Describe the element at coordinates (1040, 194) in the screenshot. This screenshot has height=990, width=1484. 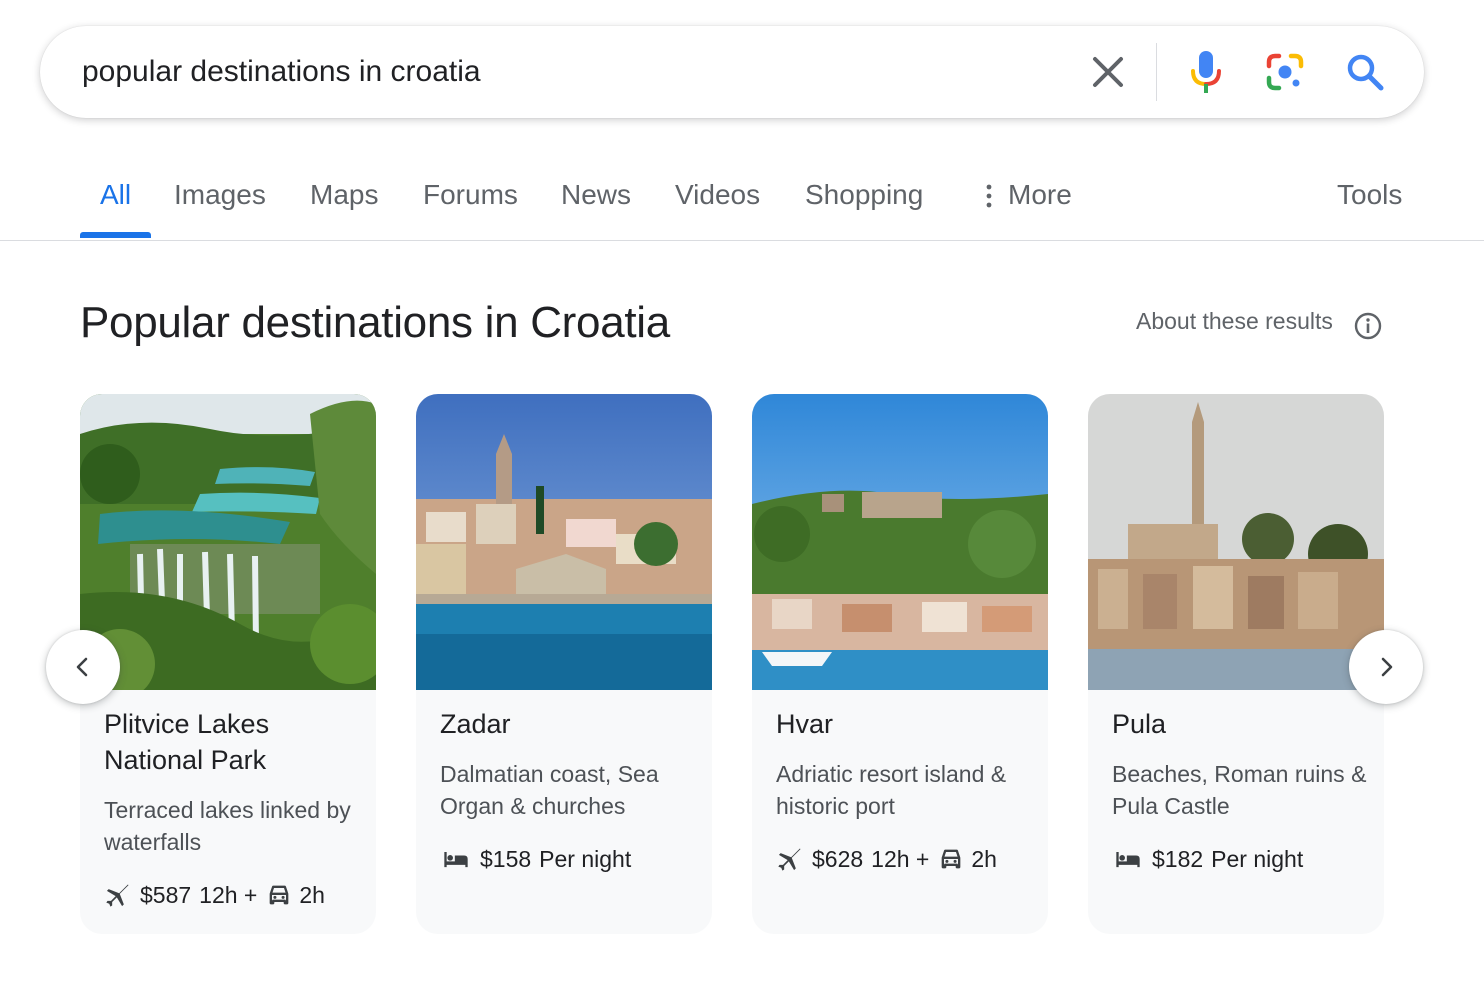
I see `tab-more: More` at that location.